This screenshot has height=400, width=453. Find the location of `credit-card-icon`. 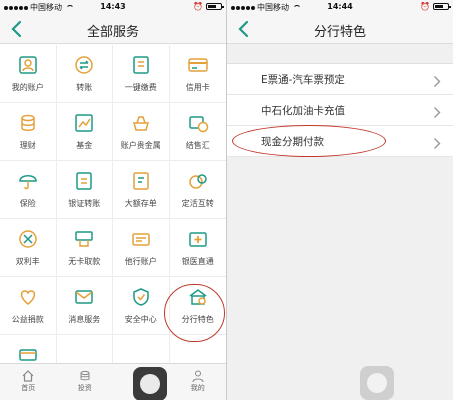

credit-card-icon is located at coordinates (198, 65).